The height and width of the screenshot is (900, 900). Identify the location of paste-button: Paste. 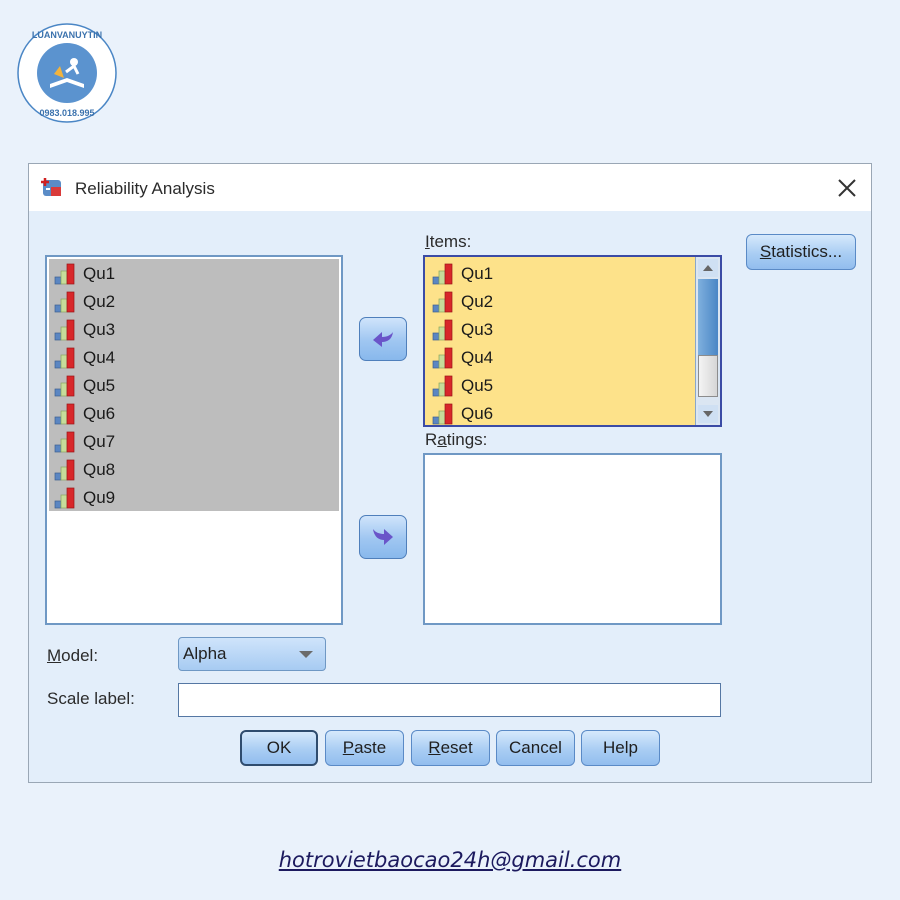
(364, 748).